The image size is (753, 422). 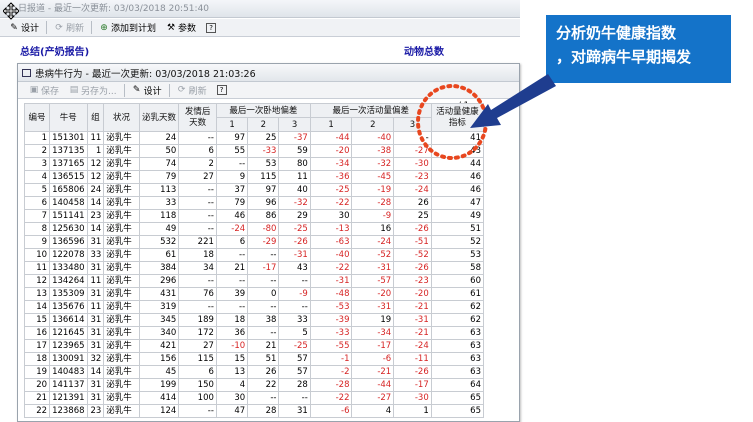 I want to click on table-row: 4 136515 12 泌乳牛 79 27 9 115 11 -36 -45 -23 46, so click(x=254, y=177).